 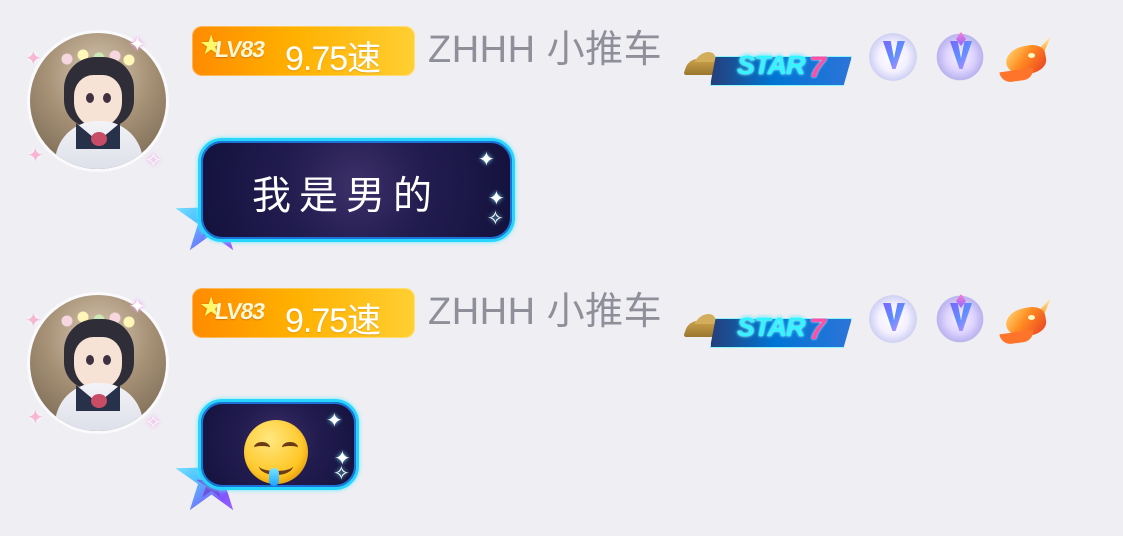 What do you see at coordinates (276, 453) in the screenshot?
I see `drooling-face-emoji` at bounding box center [276, 453].